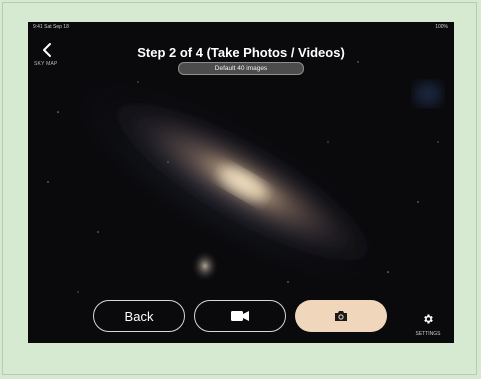 Image resolution: width=481 pixels, height=379 pixels. What do you see at coordinates (428, 319) in the screenshot?
I see `gear-icon` at bounding box center [428, 319].